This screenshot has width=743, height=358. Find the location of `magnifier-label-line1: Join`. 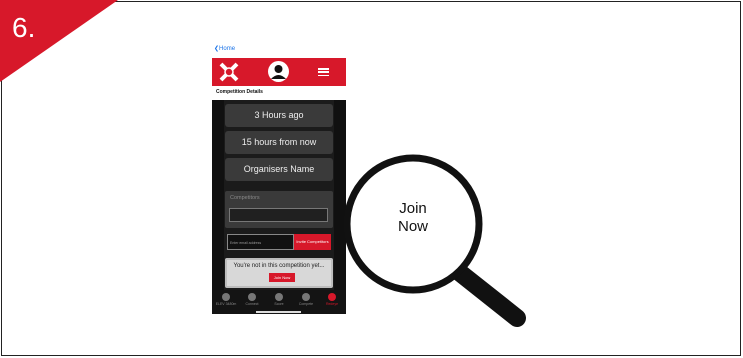

magnifier-label-line1: Join is located at coordinates (413, 208).